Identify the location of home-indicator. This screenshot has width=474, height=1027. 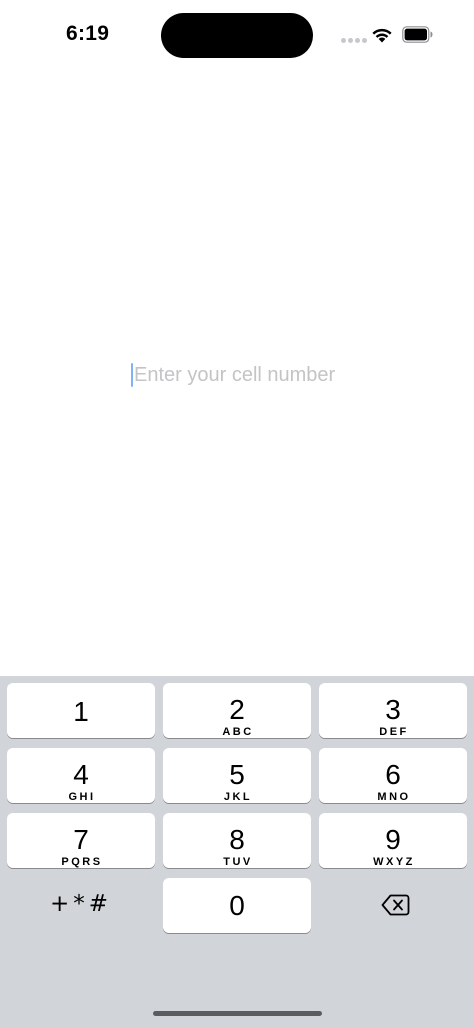
(237, 1013).